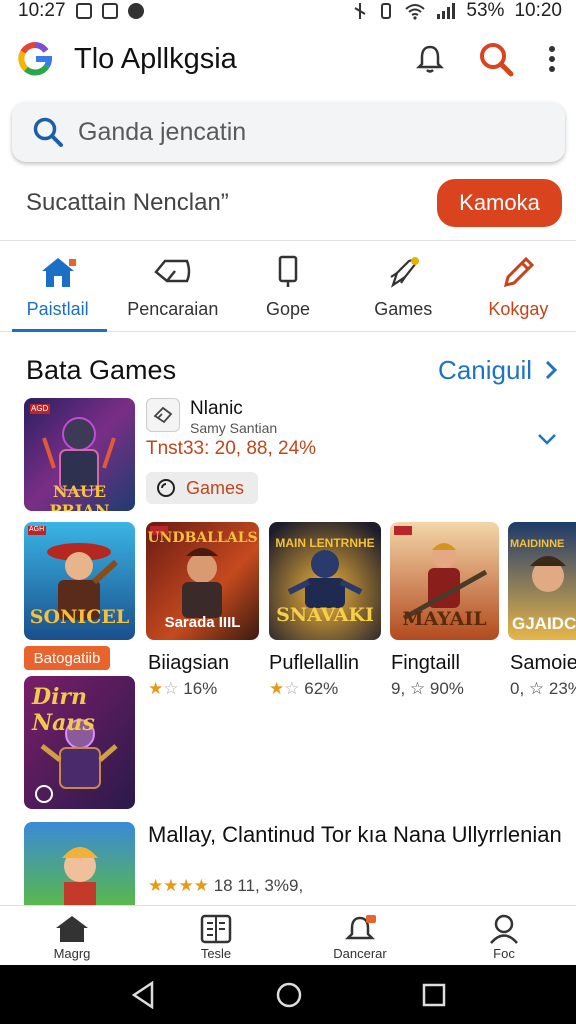 The height and width of the screenshot is (1024, 576). I want to click on notification-button, so click(430, 59).